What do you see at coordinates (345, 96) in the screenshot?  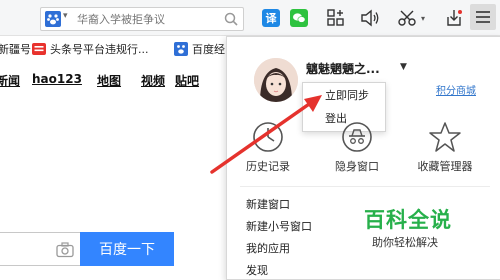 I see `sync-now-item: 立即同步` at bounding box center [345, 96].